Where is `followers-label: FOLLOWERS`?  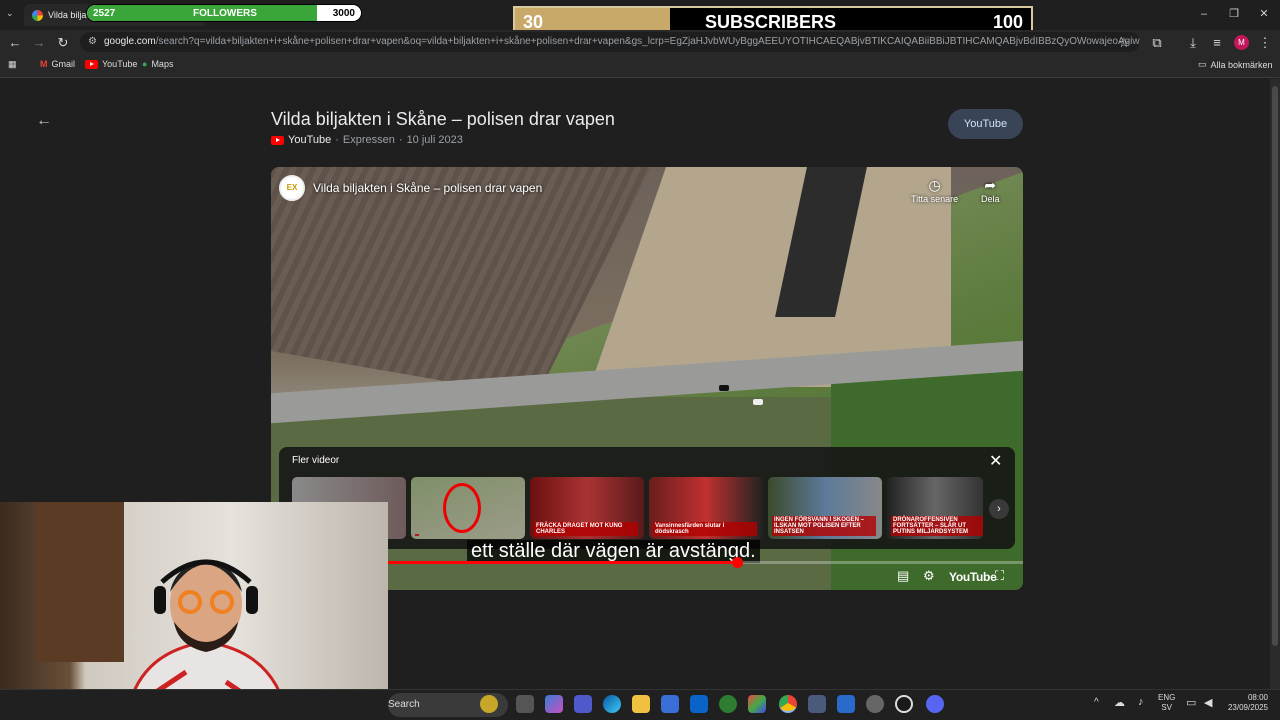
followers-label: FOLLOWERS is located at coordinates (225, 13).